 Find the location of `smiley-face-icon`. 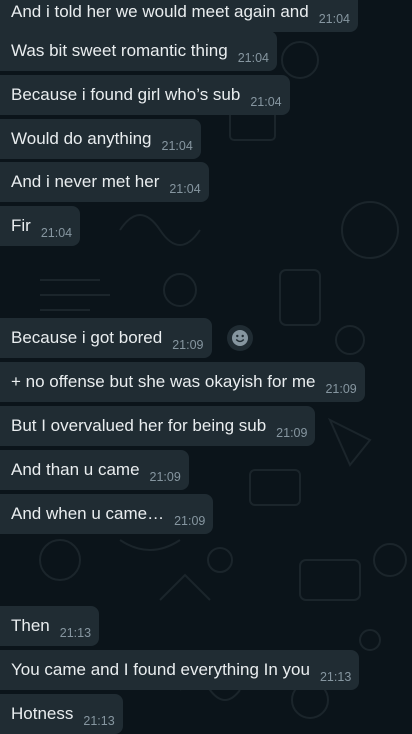

smiley-face-icon is located at coordinates (240, 338).